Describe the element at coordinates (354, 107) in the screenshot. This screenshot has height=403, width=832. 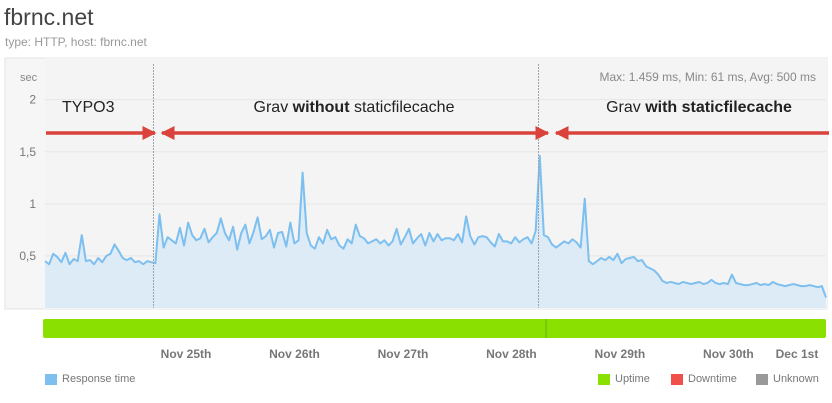
I see `label-grav-without: Grav without staticfilecache` at that location.